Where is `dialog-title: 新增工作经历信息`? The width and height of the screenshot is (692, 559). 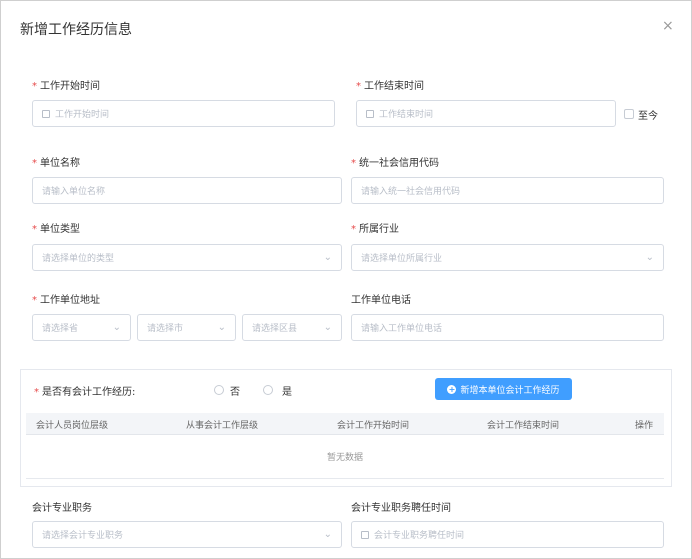 dialog-title: 新增工作经历信息 is located at coordinates (76, 30).